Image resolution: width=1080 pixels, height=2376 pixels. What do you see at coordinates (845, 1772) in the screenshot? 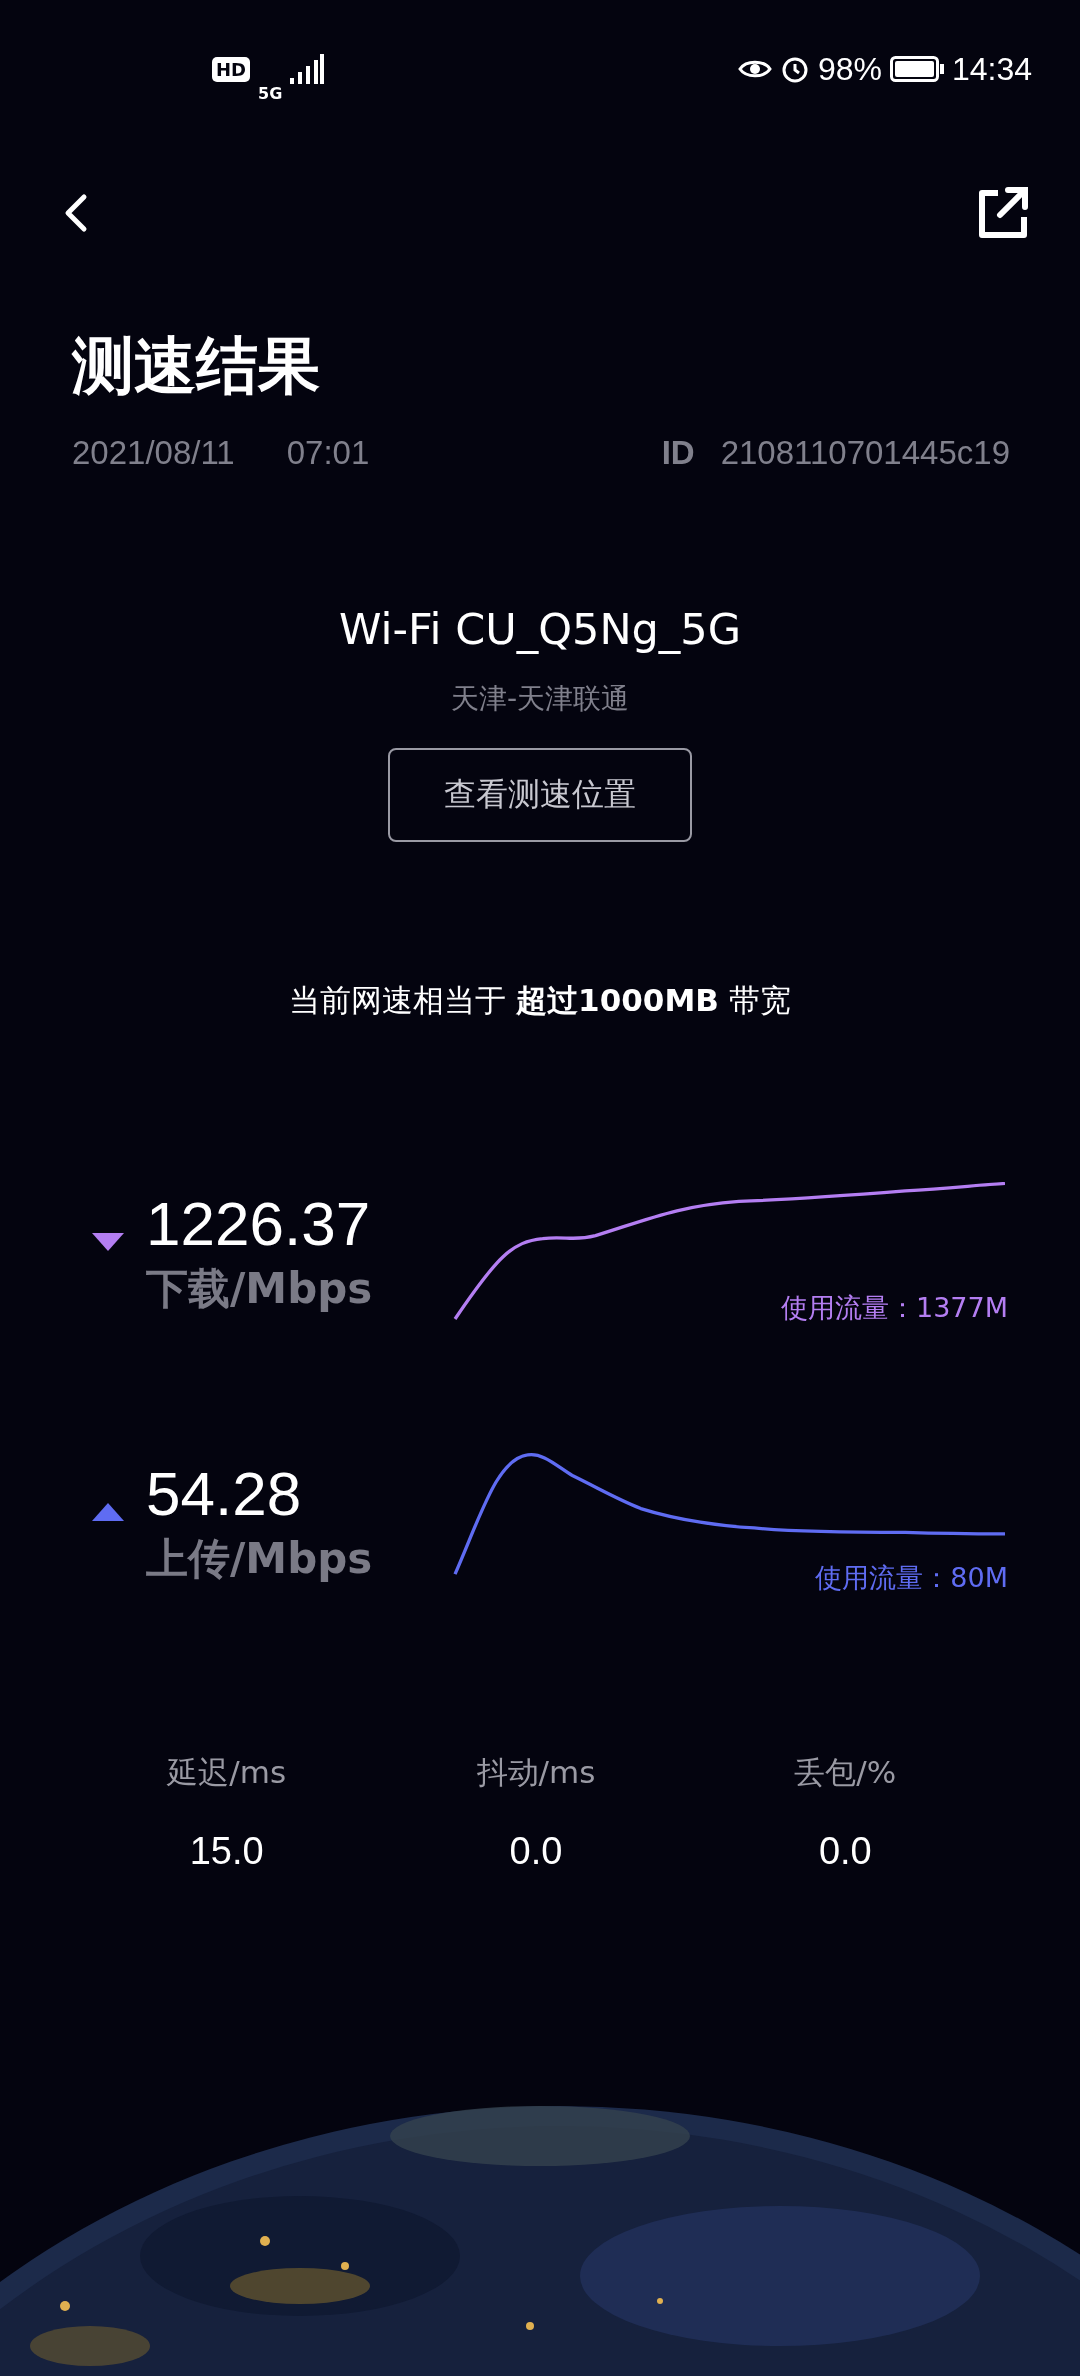
I see `metric-label: 丢包/%` at bounding box center [845, 1772].